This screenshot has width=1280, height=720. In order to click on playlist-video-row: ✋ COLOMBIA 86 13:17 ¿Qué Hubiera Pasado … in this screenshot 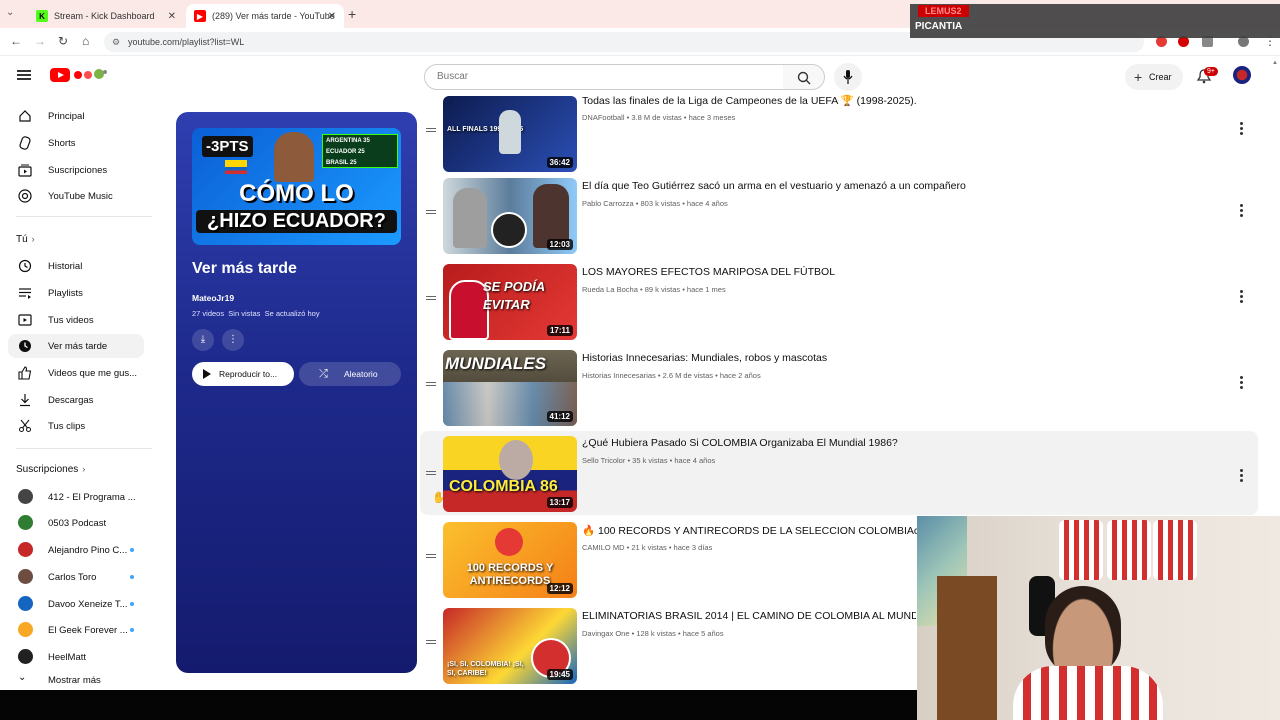, I will do `click(839, 473)`.